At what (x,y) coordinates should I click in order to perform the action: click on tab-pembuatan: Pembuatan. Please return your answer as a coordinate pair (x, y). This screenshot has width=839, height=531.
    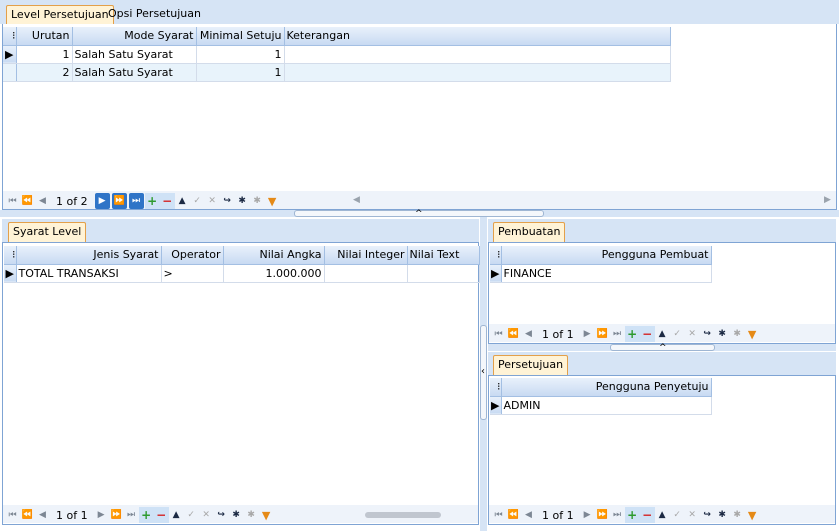
    Looking at the image, I should click on (529, 232).